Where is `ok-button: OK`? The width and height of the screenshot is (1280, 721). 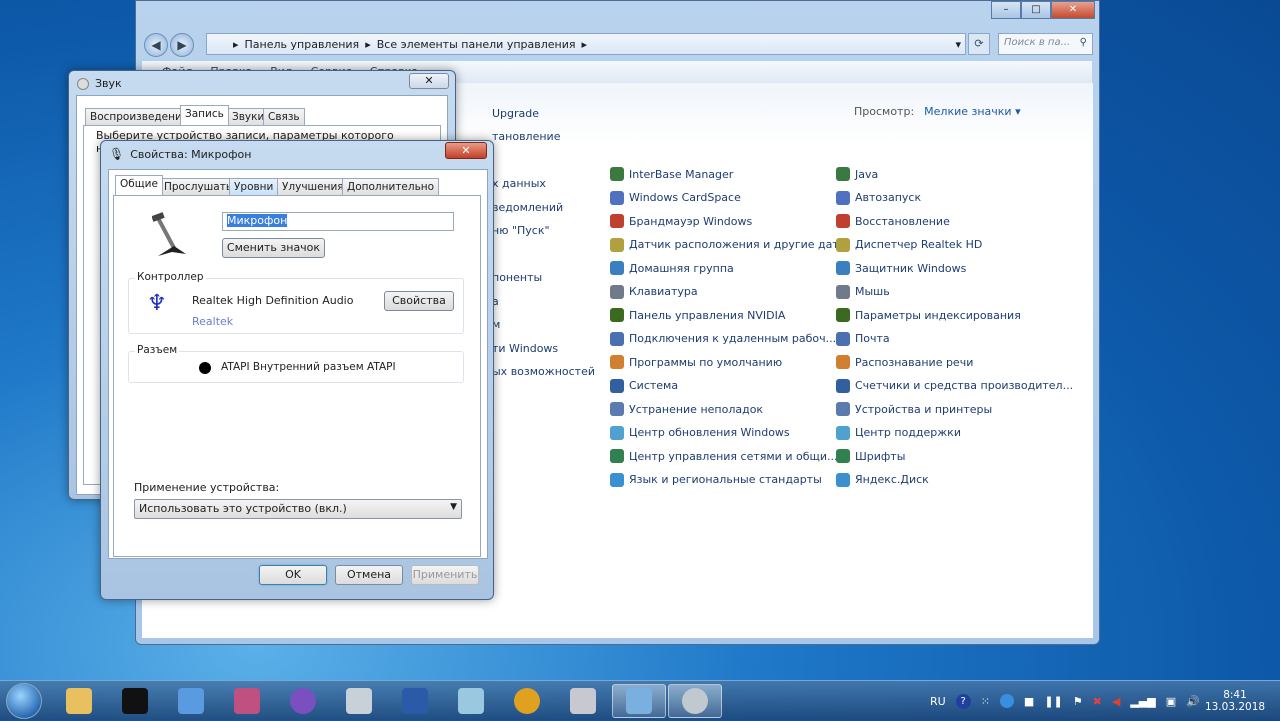 ok-button: OK is located at coordinates (293, 575).